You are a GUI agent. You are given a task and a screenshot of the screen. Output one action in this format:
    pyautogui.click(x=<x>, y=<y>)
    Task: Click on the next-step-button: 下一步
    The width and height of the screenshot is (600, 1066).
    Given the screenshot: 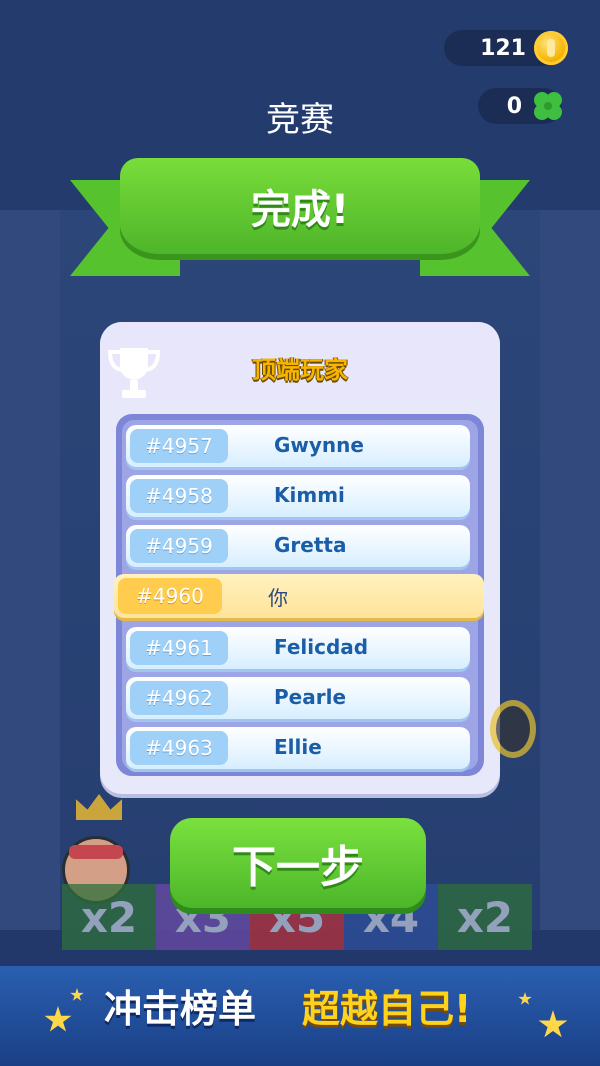 What is the action you would take?
    pyautogui.click(x=298, y=863)
    